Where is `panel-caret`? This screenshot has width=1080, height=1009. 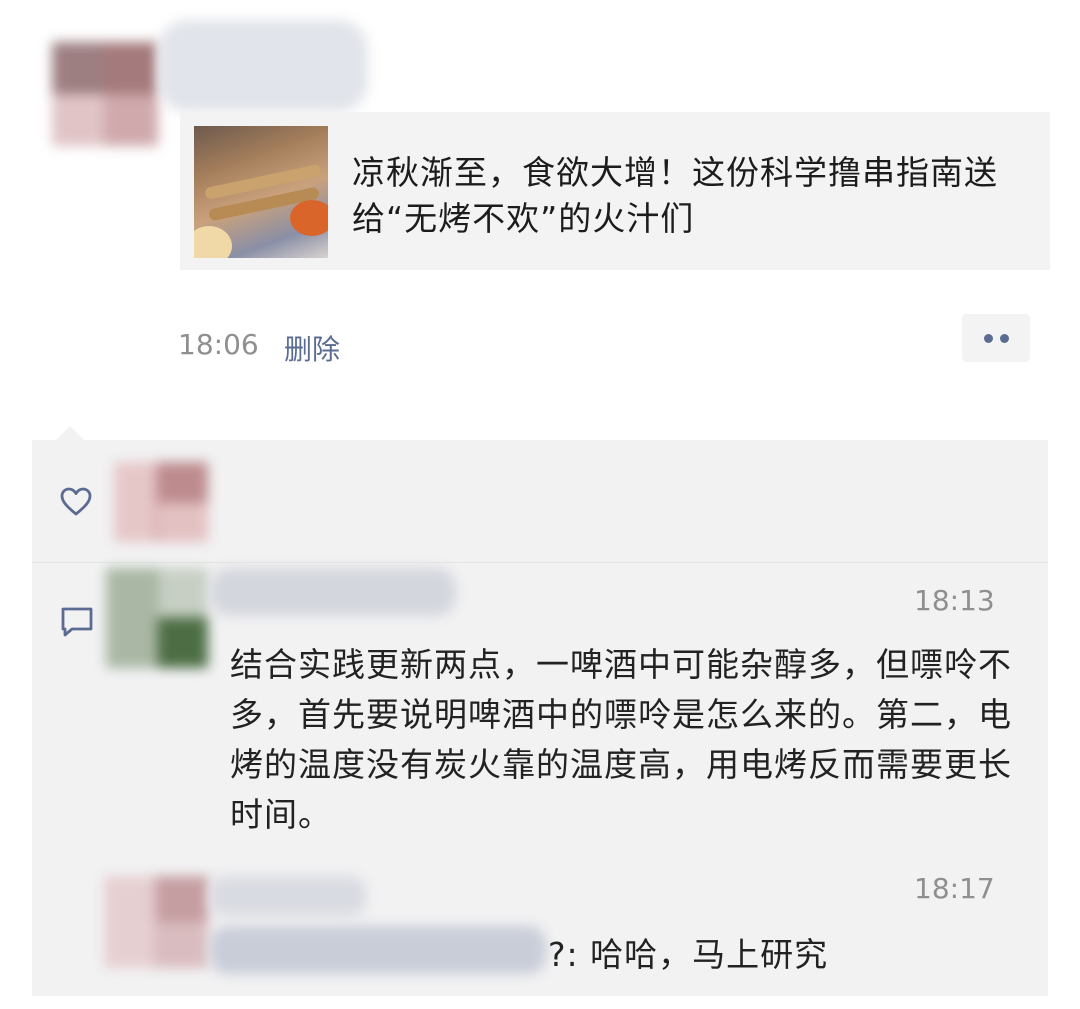
panel-caret is located at coordinates (70, 433).